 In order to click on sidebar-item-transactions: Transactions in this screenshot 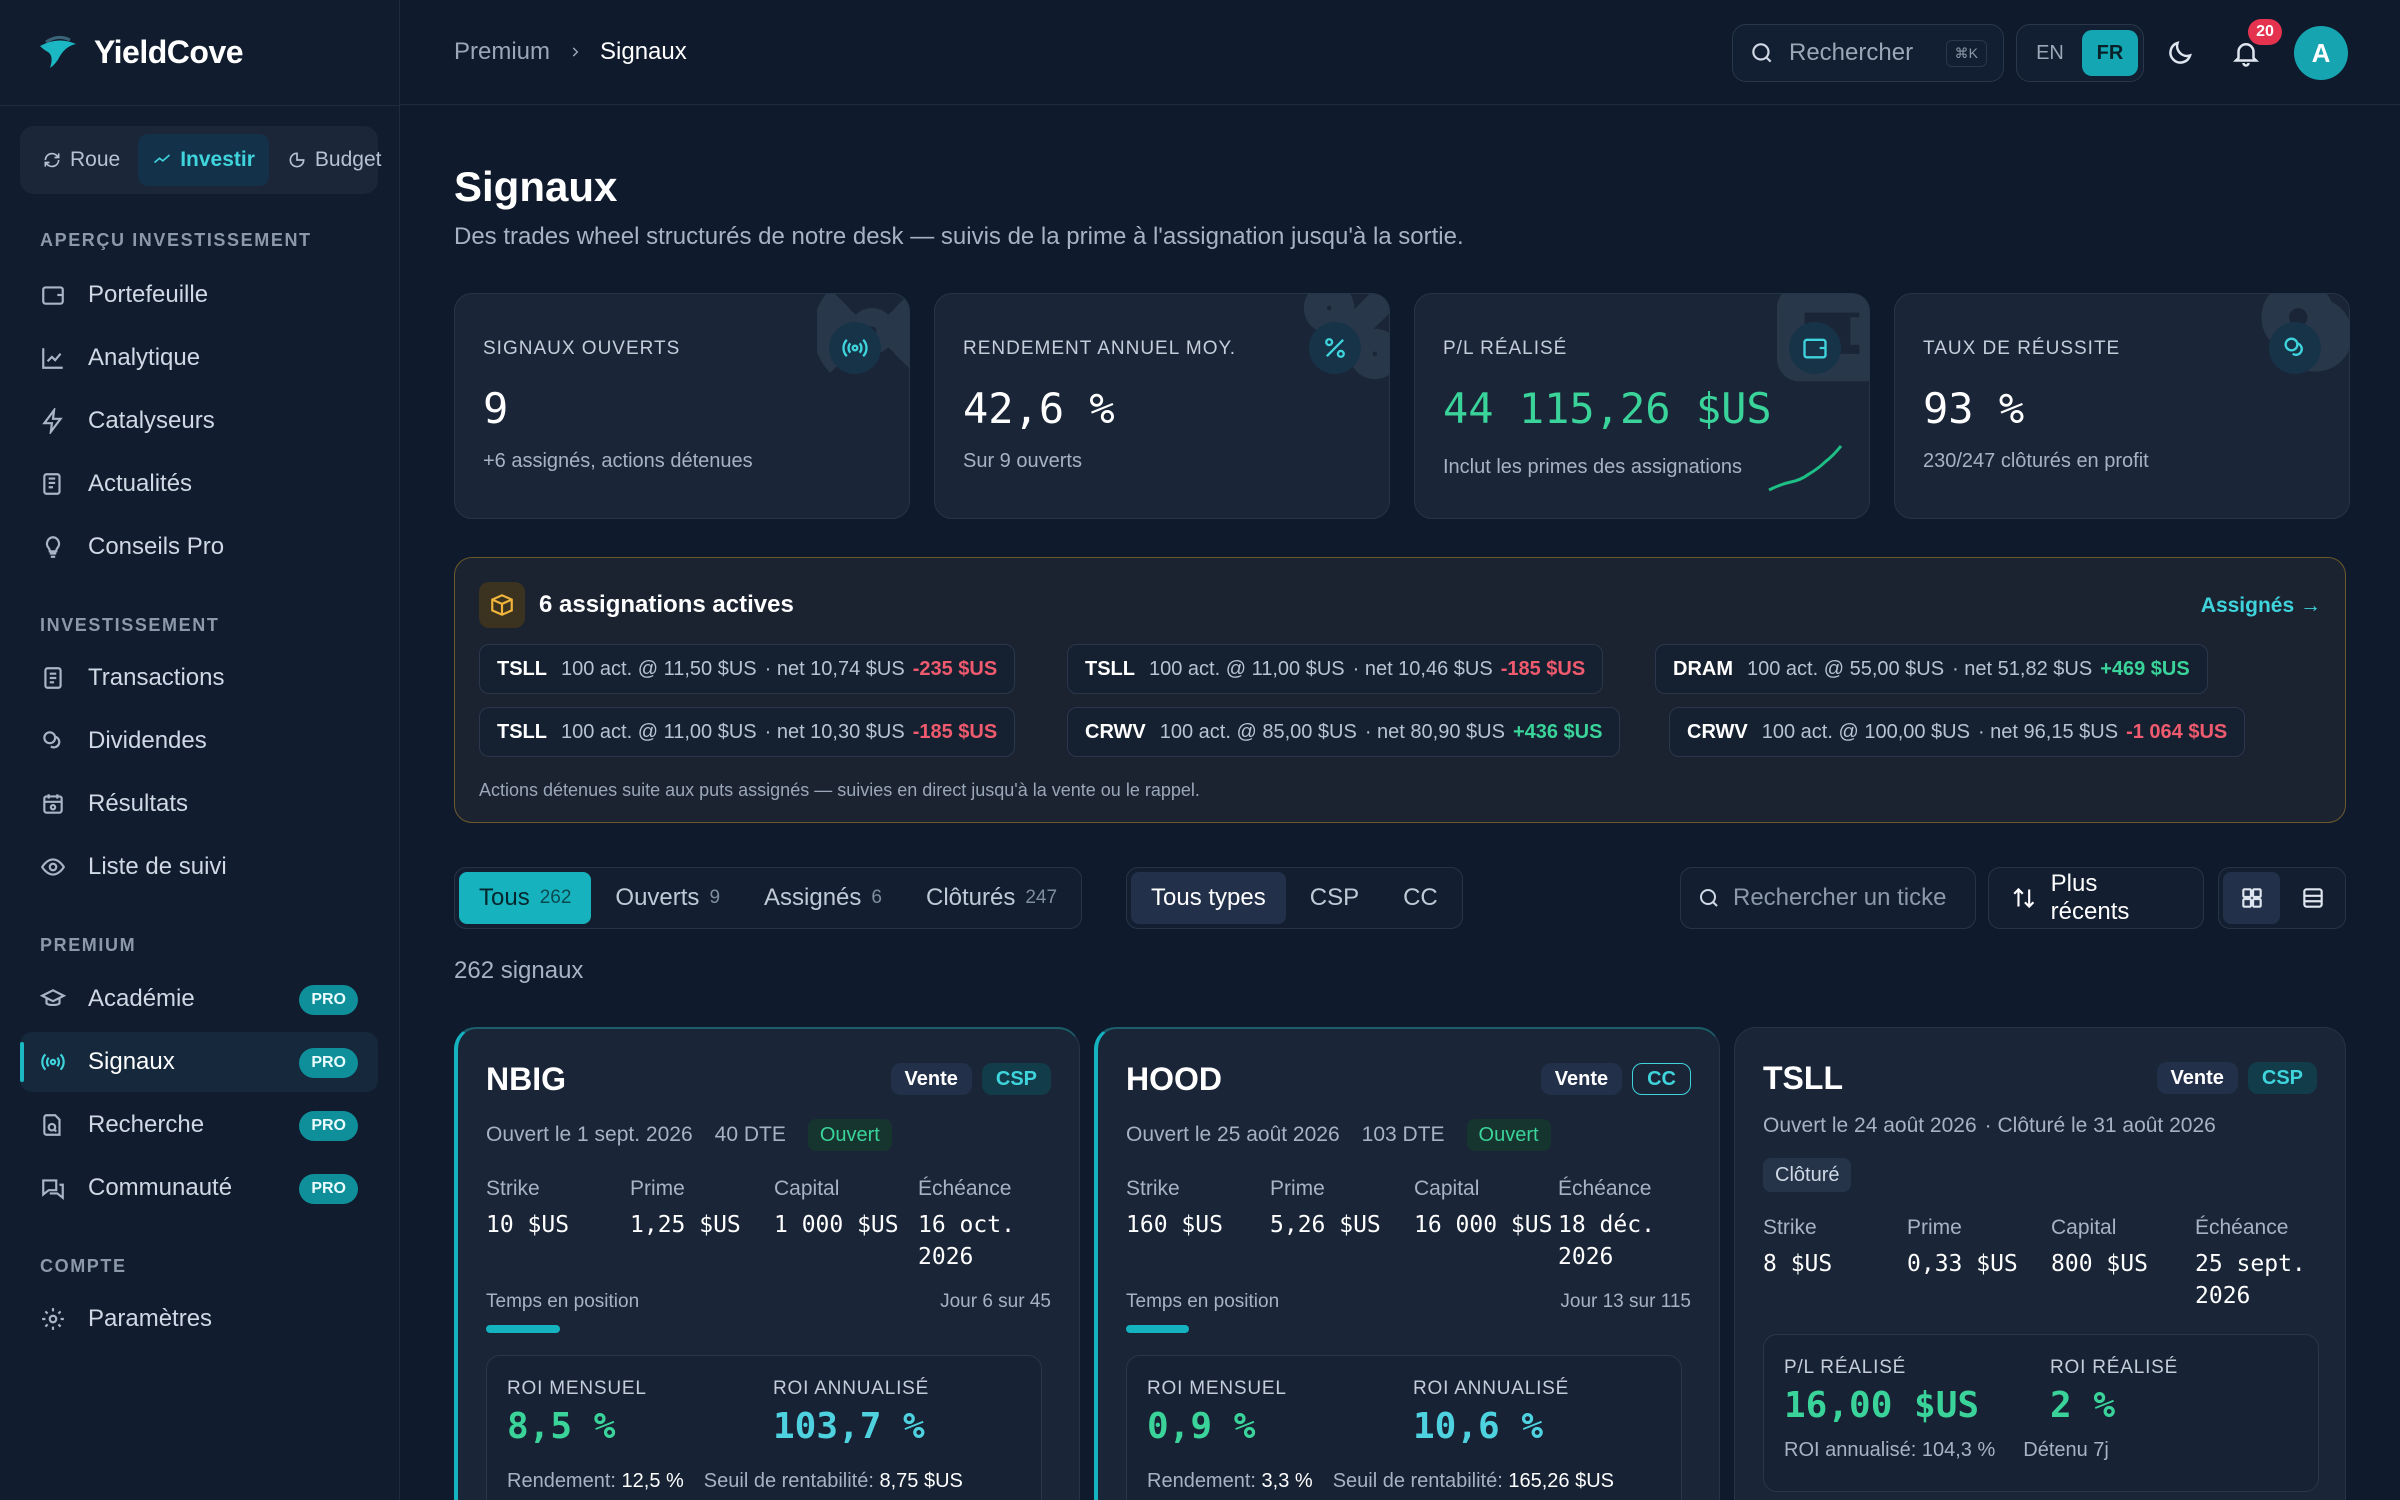, I will do `click(199, 678)`.